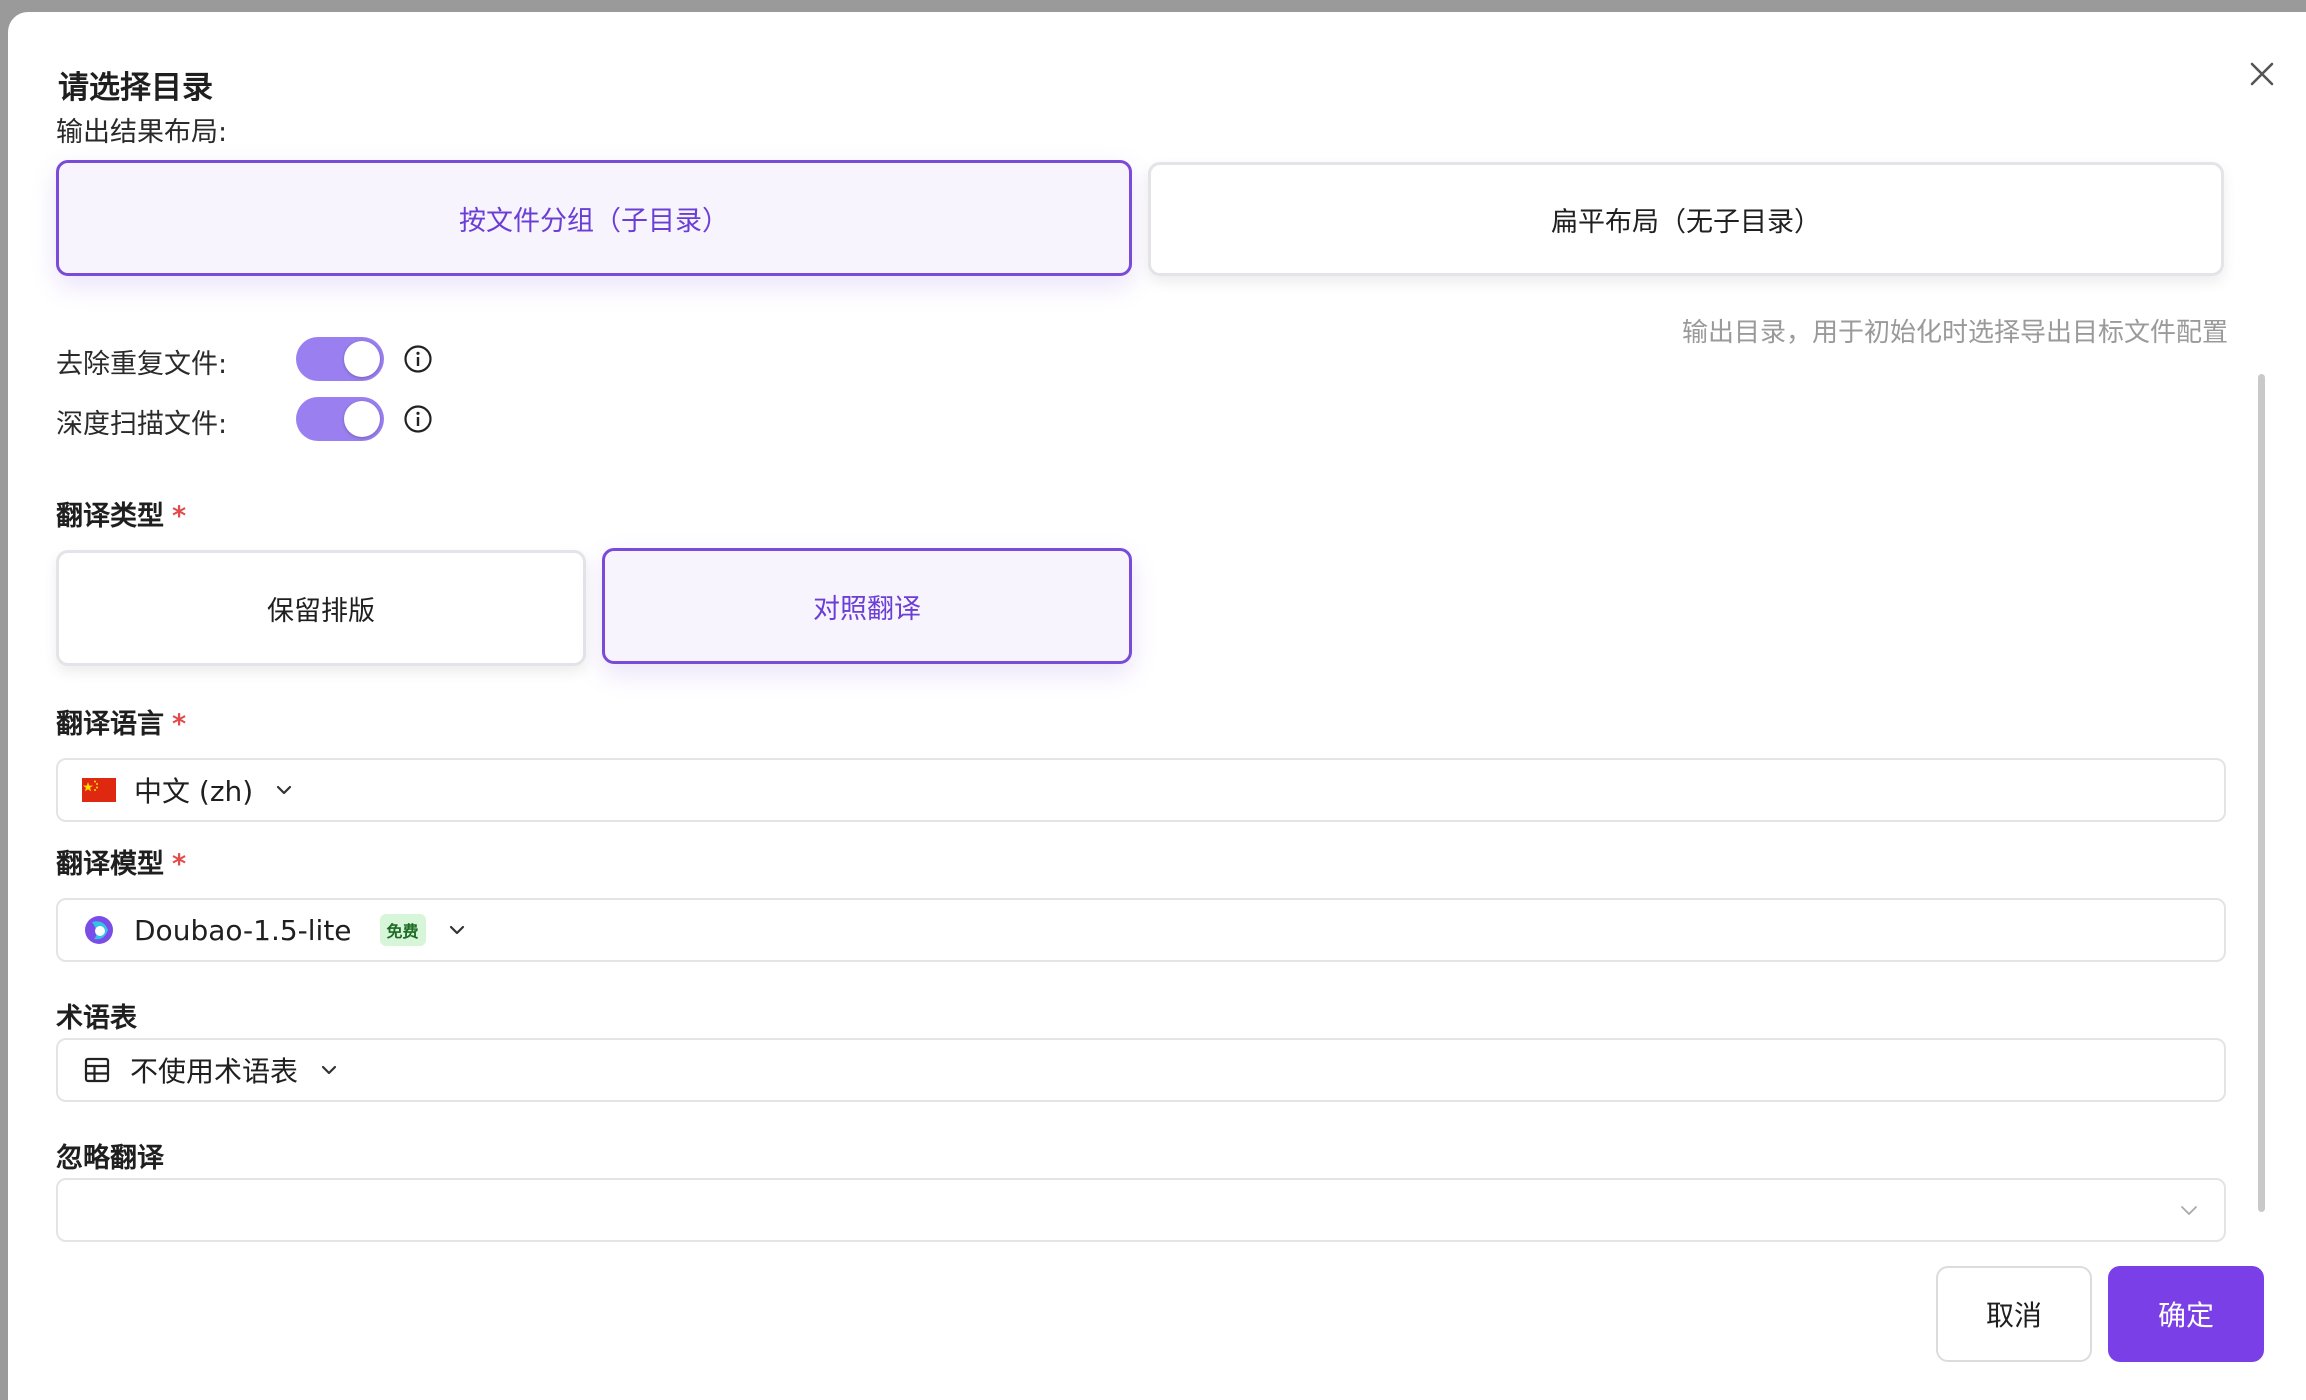 The image size is (2306, 1400). I want to click on output-hint: 输出目录，用于初始化时选择导出目标文件配置, so click(1954, 333).